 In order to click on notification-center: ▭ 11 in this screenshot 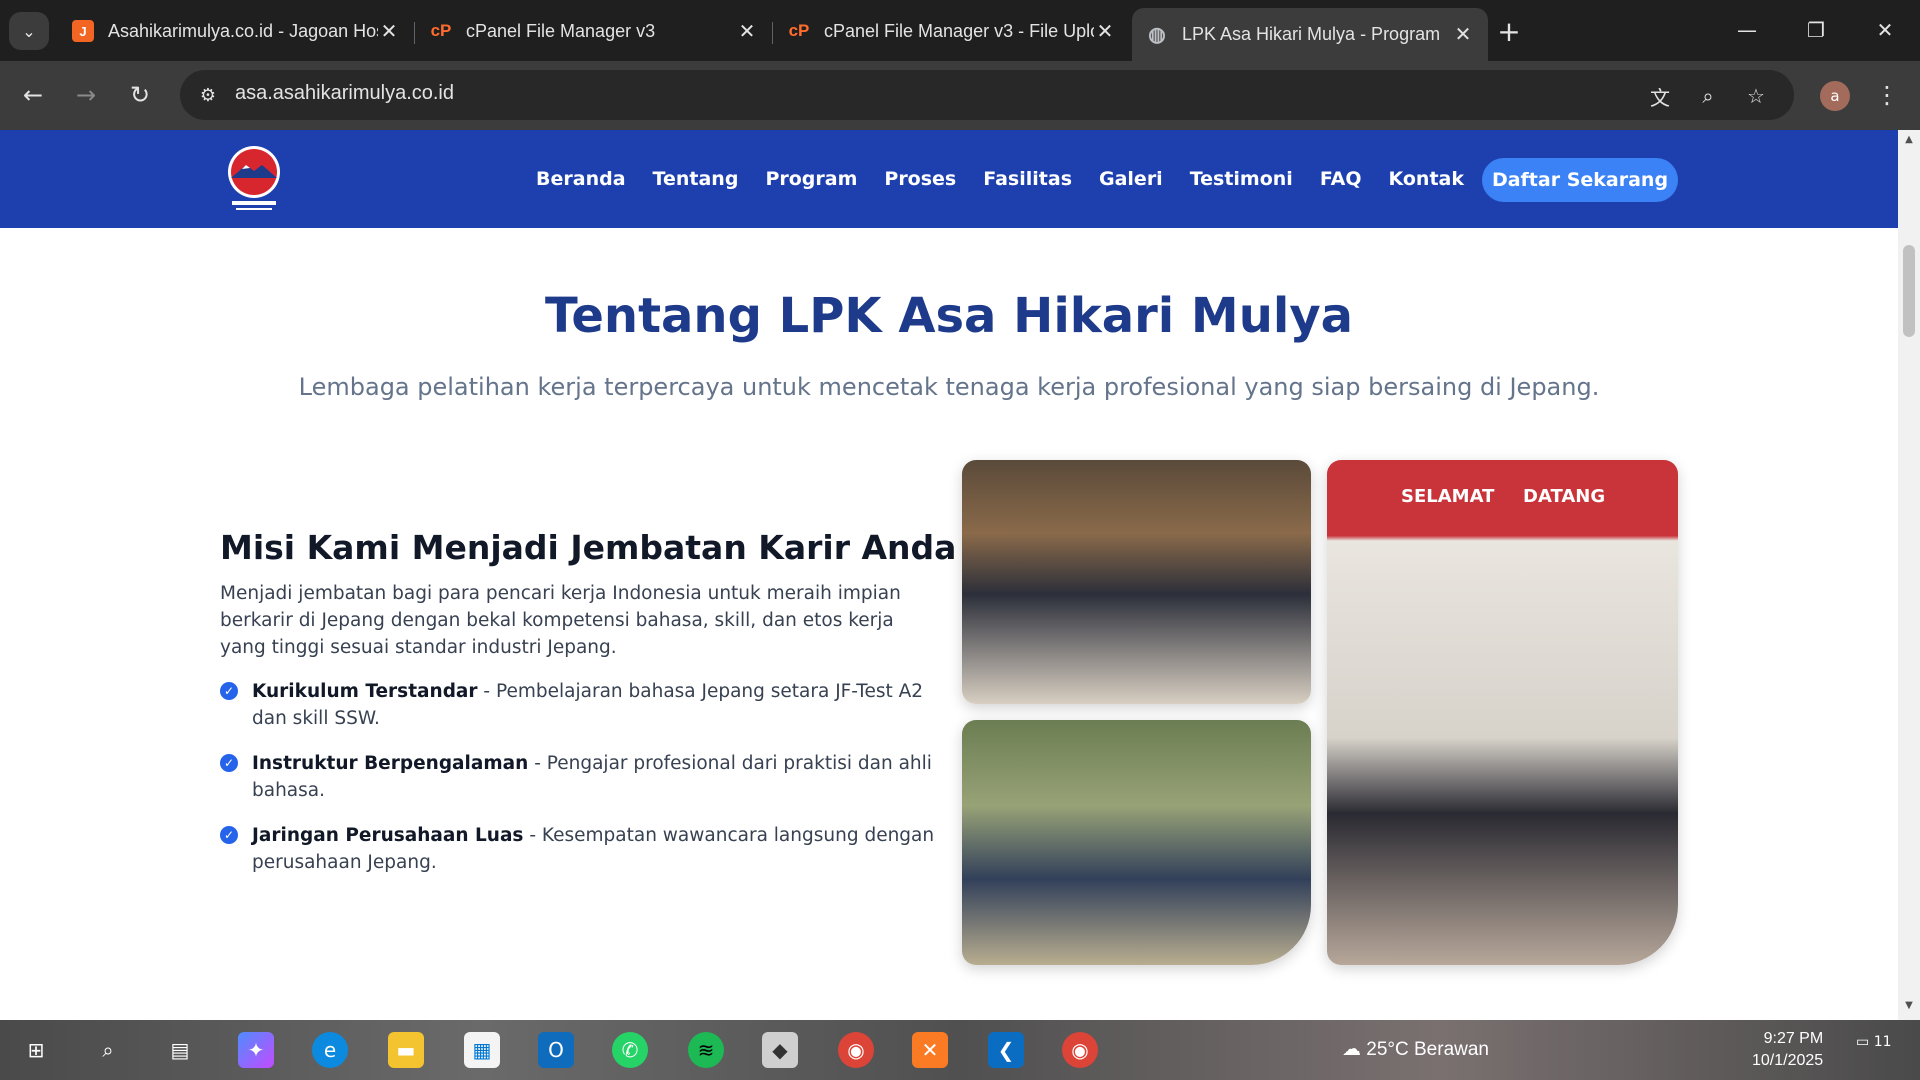, I will do `click(1874, 1042)`.